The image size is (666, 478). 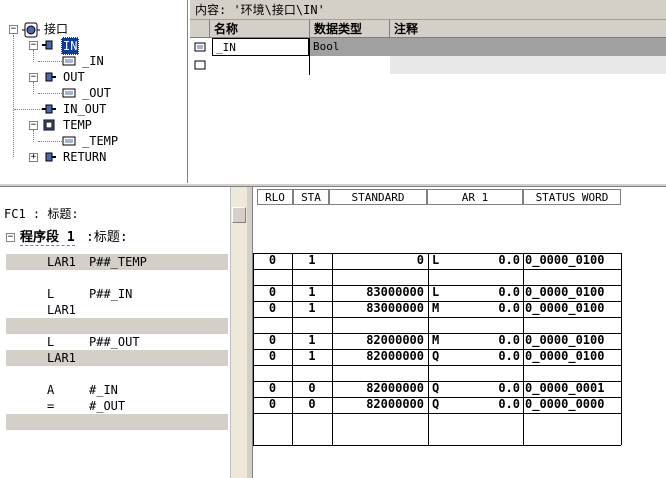 What do you see at coordinates (437, 445) in the screenshot?
I see `status-grid-line` at bounding box center [437, 445].